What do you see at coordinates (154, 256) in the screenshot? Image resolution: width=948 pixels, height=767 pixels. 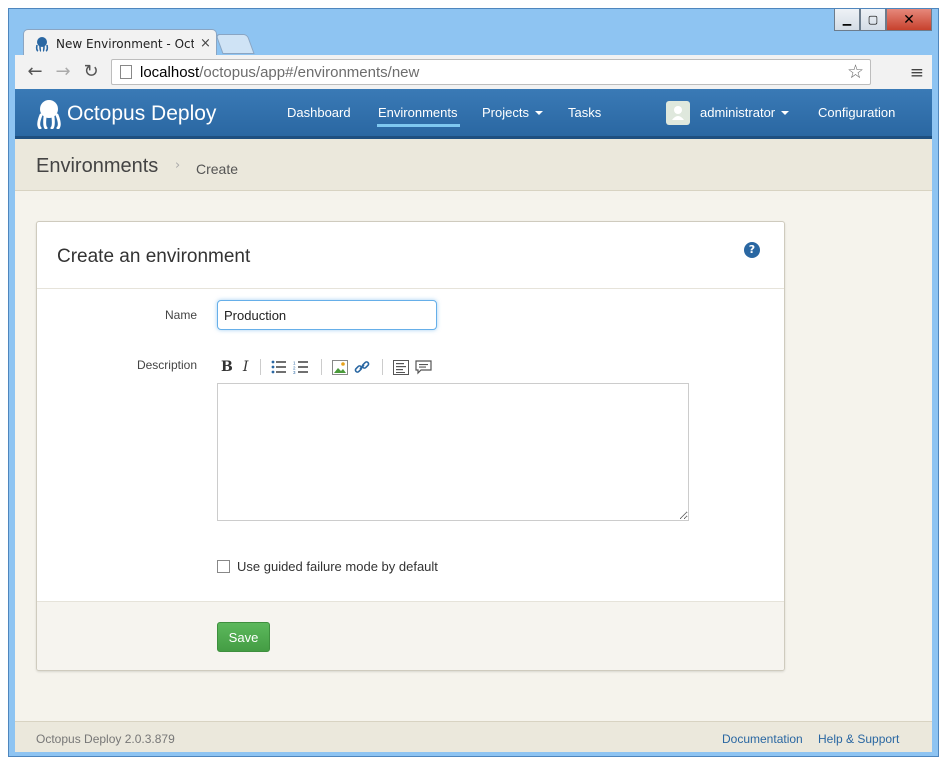 I see `page-title: Create an environment` at bounding box center [154, 256].